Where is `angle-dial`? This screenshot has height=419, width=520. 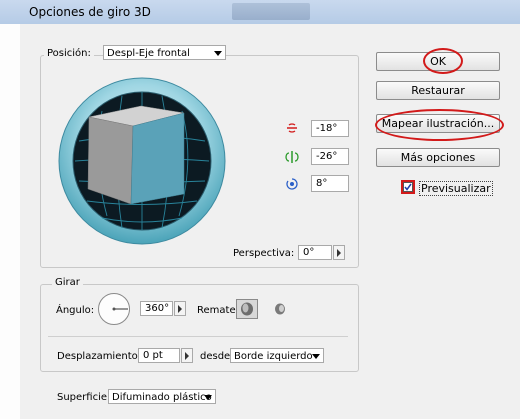
angle-dial is located at coordinates (114, 309).